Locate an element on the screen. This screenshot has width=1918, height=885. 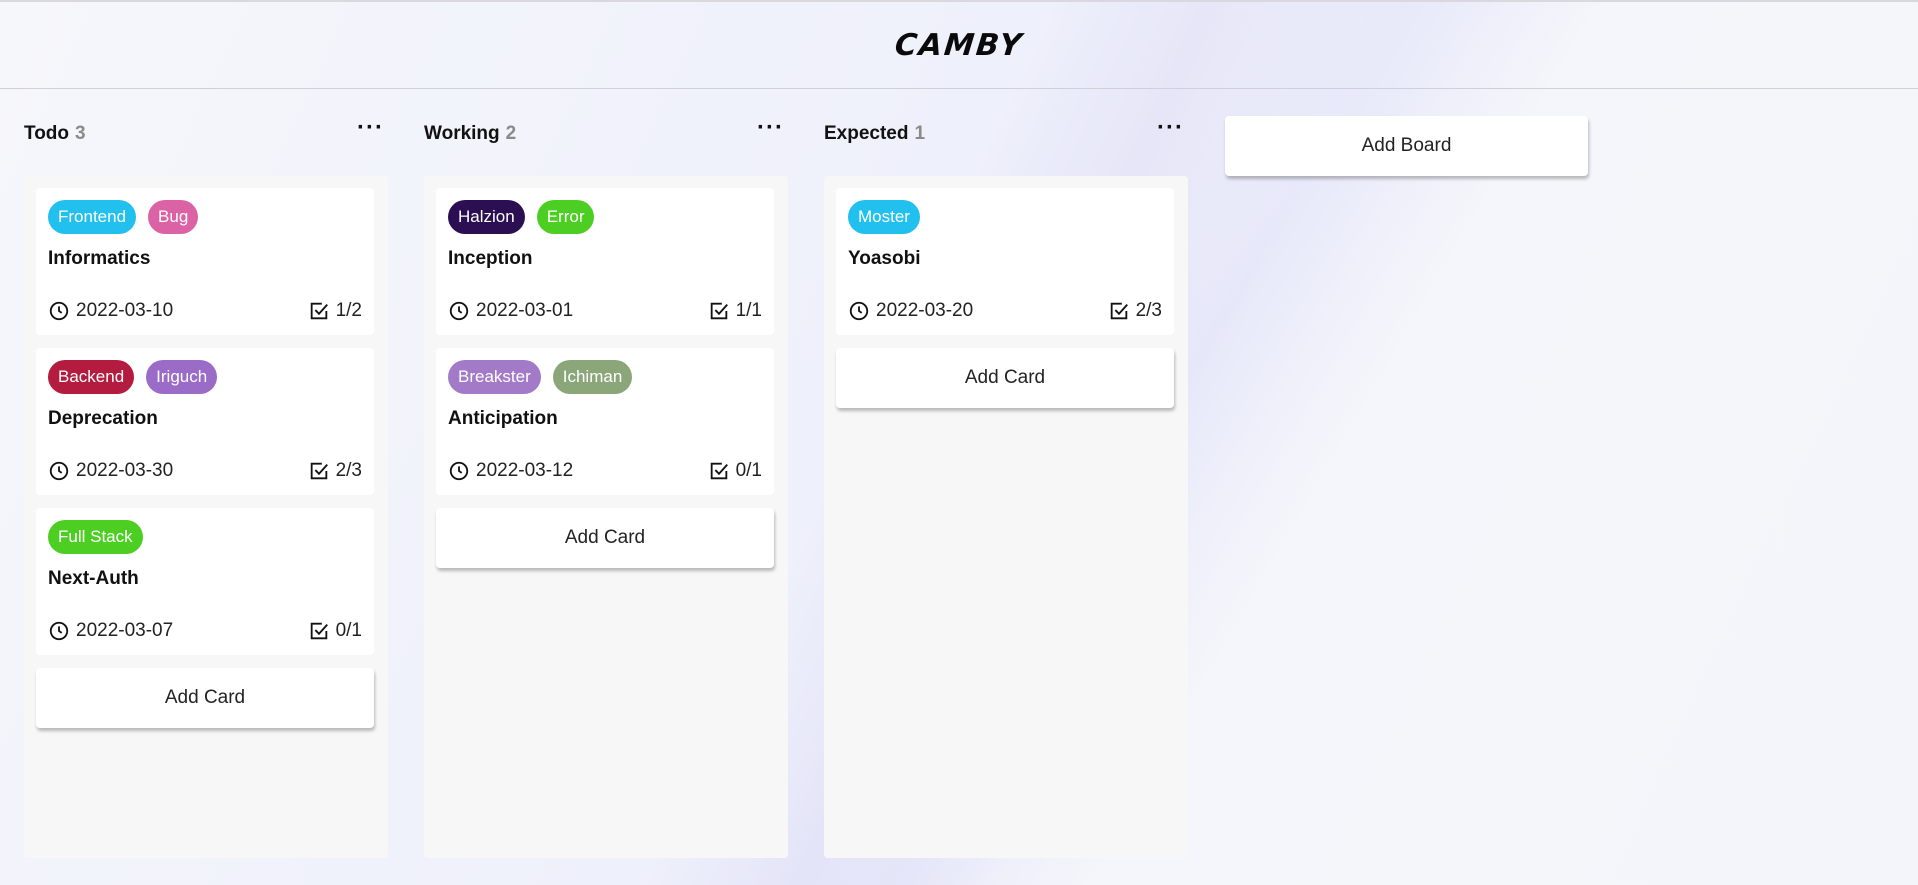
board-header: Working 2 ··· is located at coordinates (606, 134).